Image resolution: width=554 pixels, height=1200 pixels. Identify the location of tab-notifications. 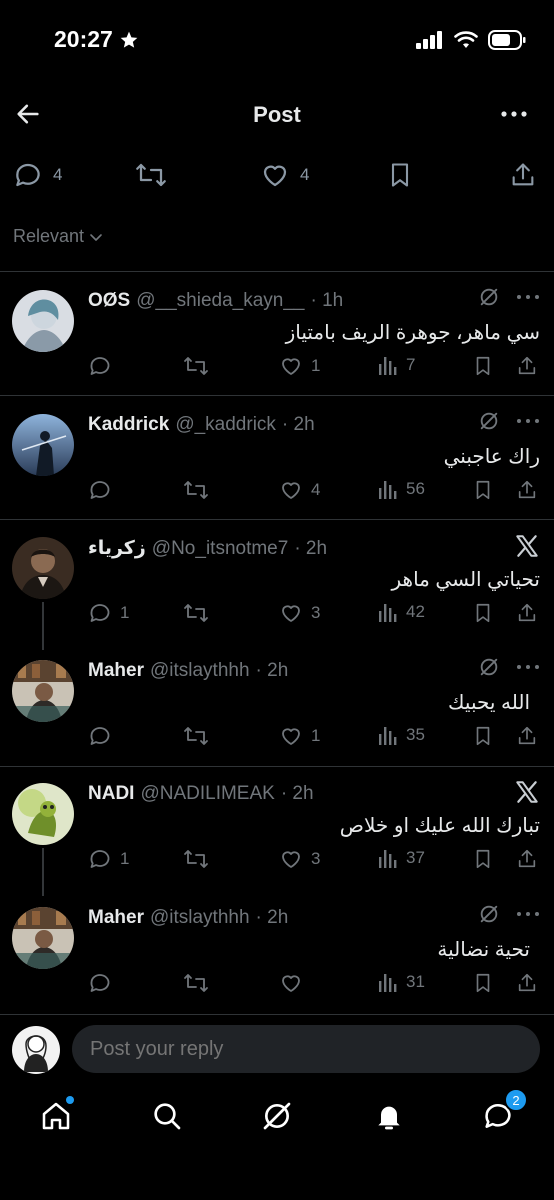
(389, 1116).